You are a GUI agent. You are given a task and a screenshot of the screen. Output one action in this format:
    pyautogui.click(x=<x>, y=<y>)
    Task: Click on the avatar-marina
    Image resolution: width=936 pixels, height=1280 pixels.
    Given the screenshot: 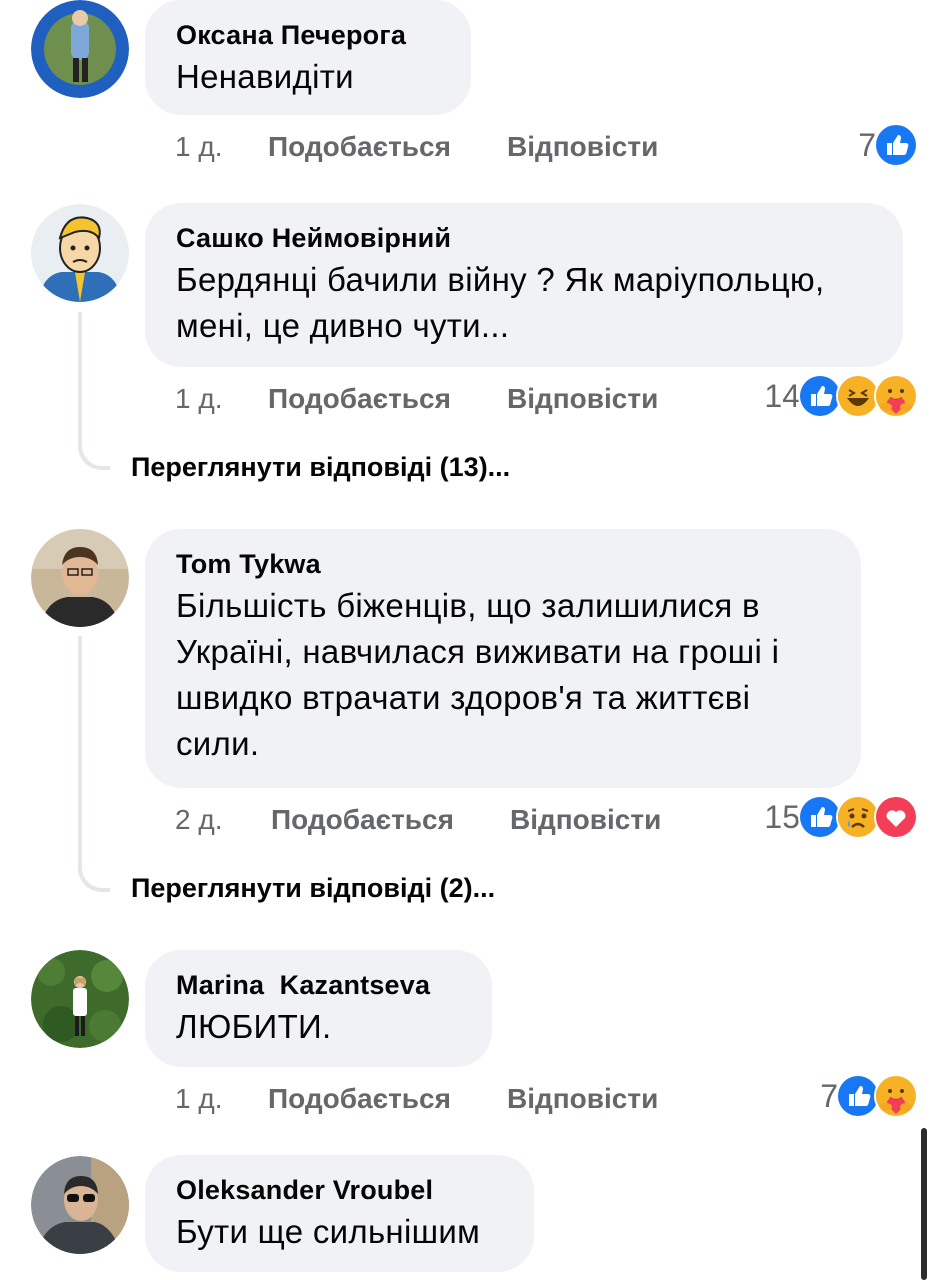 What is the action you would take?
    pyautogui.click(x=80, y=999)
    